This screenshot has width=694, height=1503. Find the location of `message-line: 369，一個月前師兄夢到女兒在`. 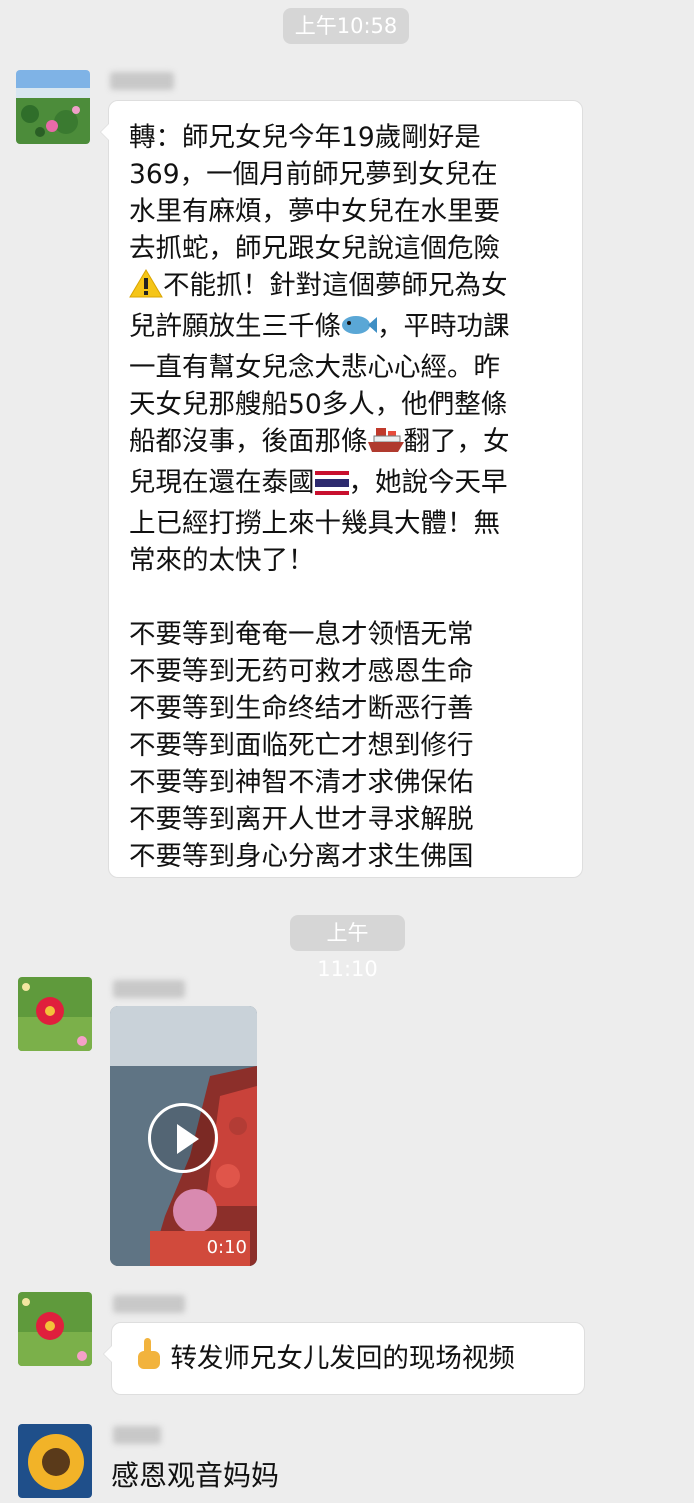

message-line: 369，一個月前師兄夢到女兒在 is located at coordinates (313, 174).